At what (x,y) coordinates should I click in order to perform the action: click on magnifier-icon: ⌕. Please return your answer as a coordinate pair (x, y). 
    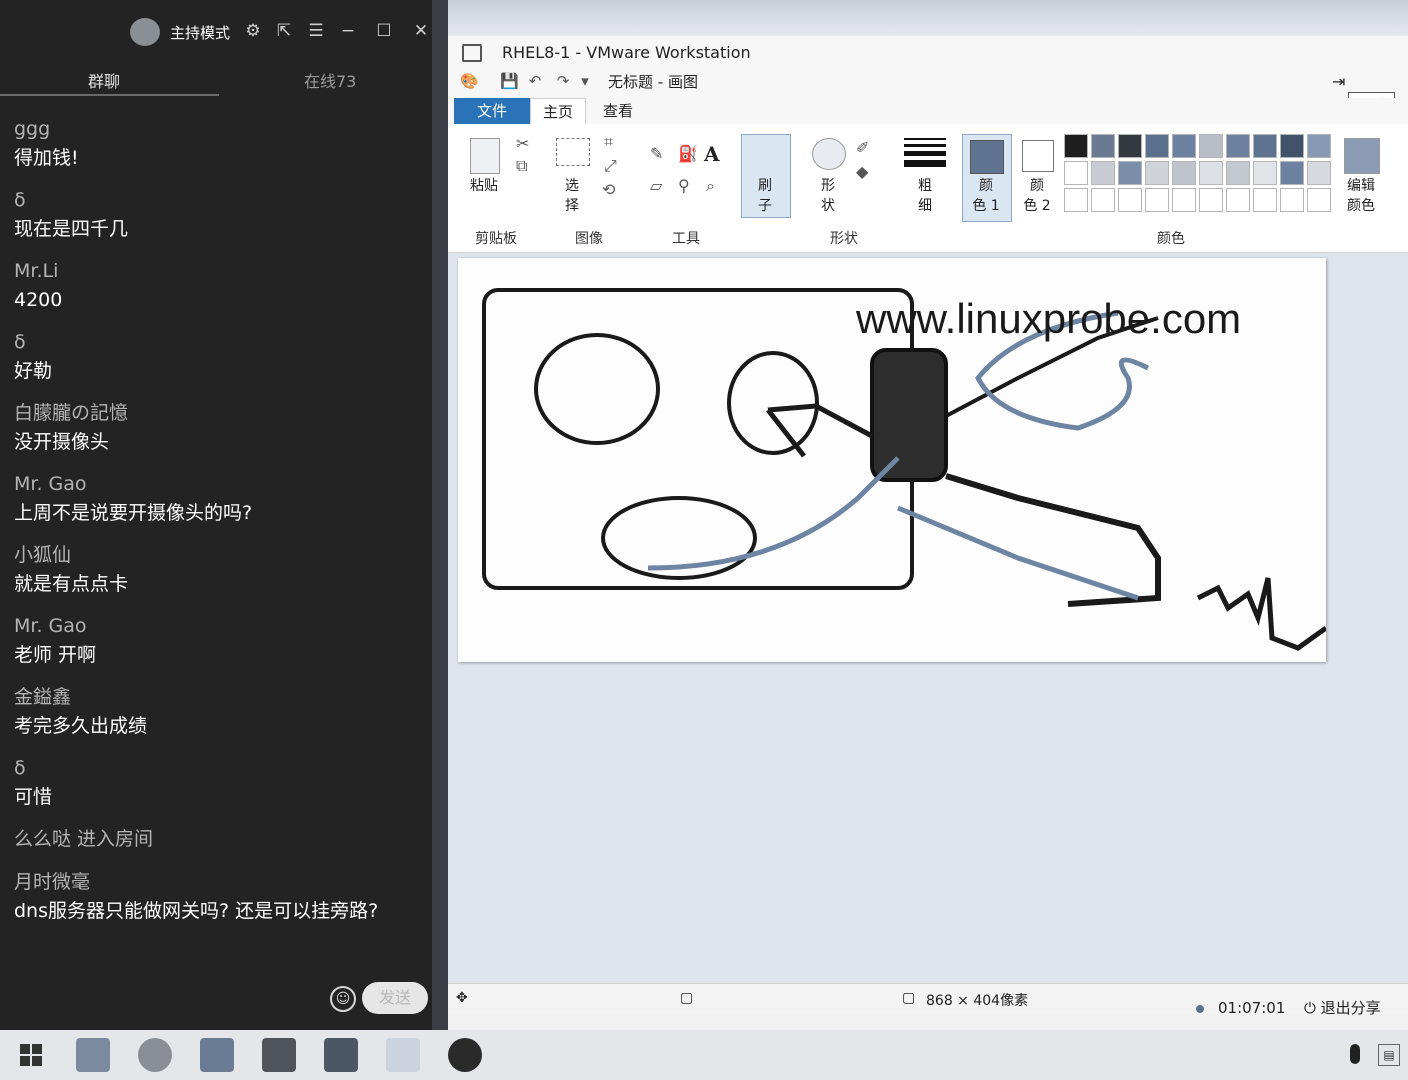
    Looking at the image, I should click on (710, 186).